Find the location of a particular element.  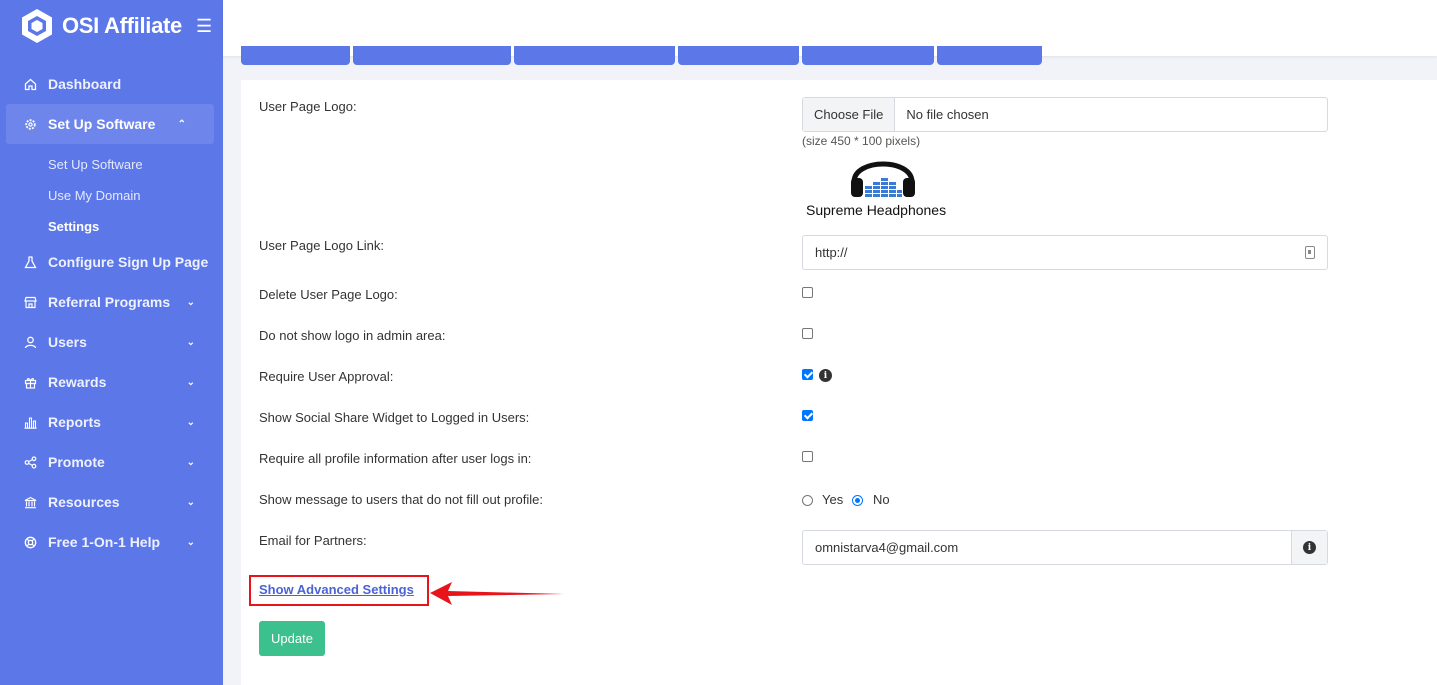

logo-caption: Supreme Headphones is located at coordinates (876, 210).